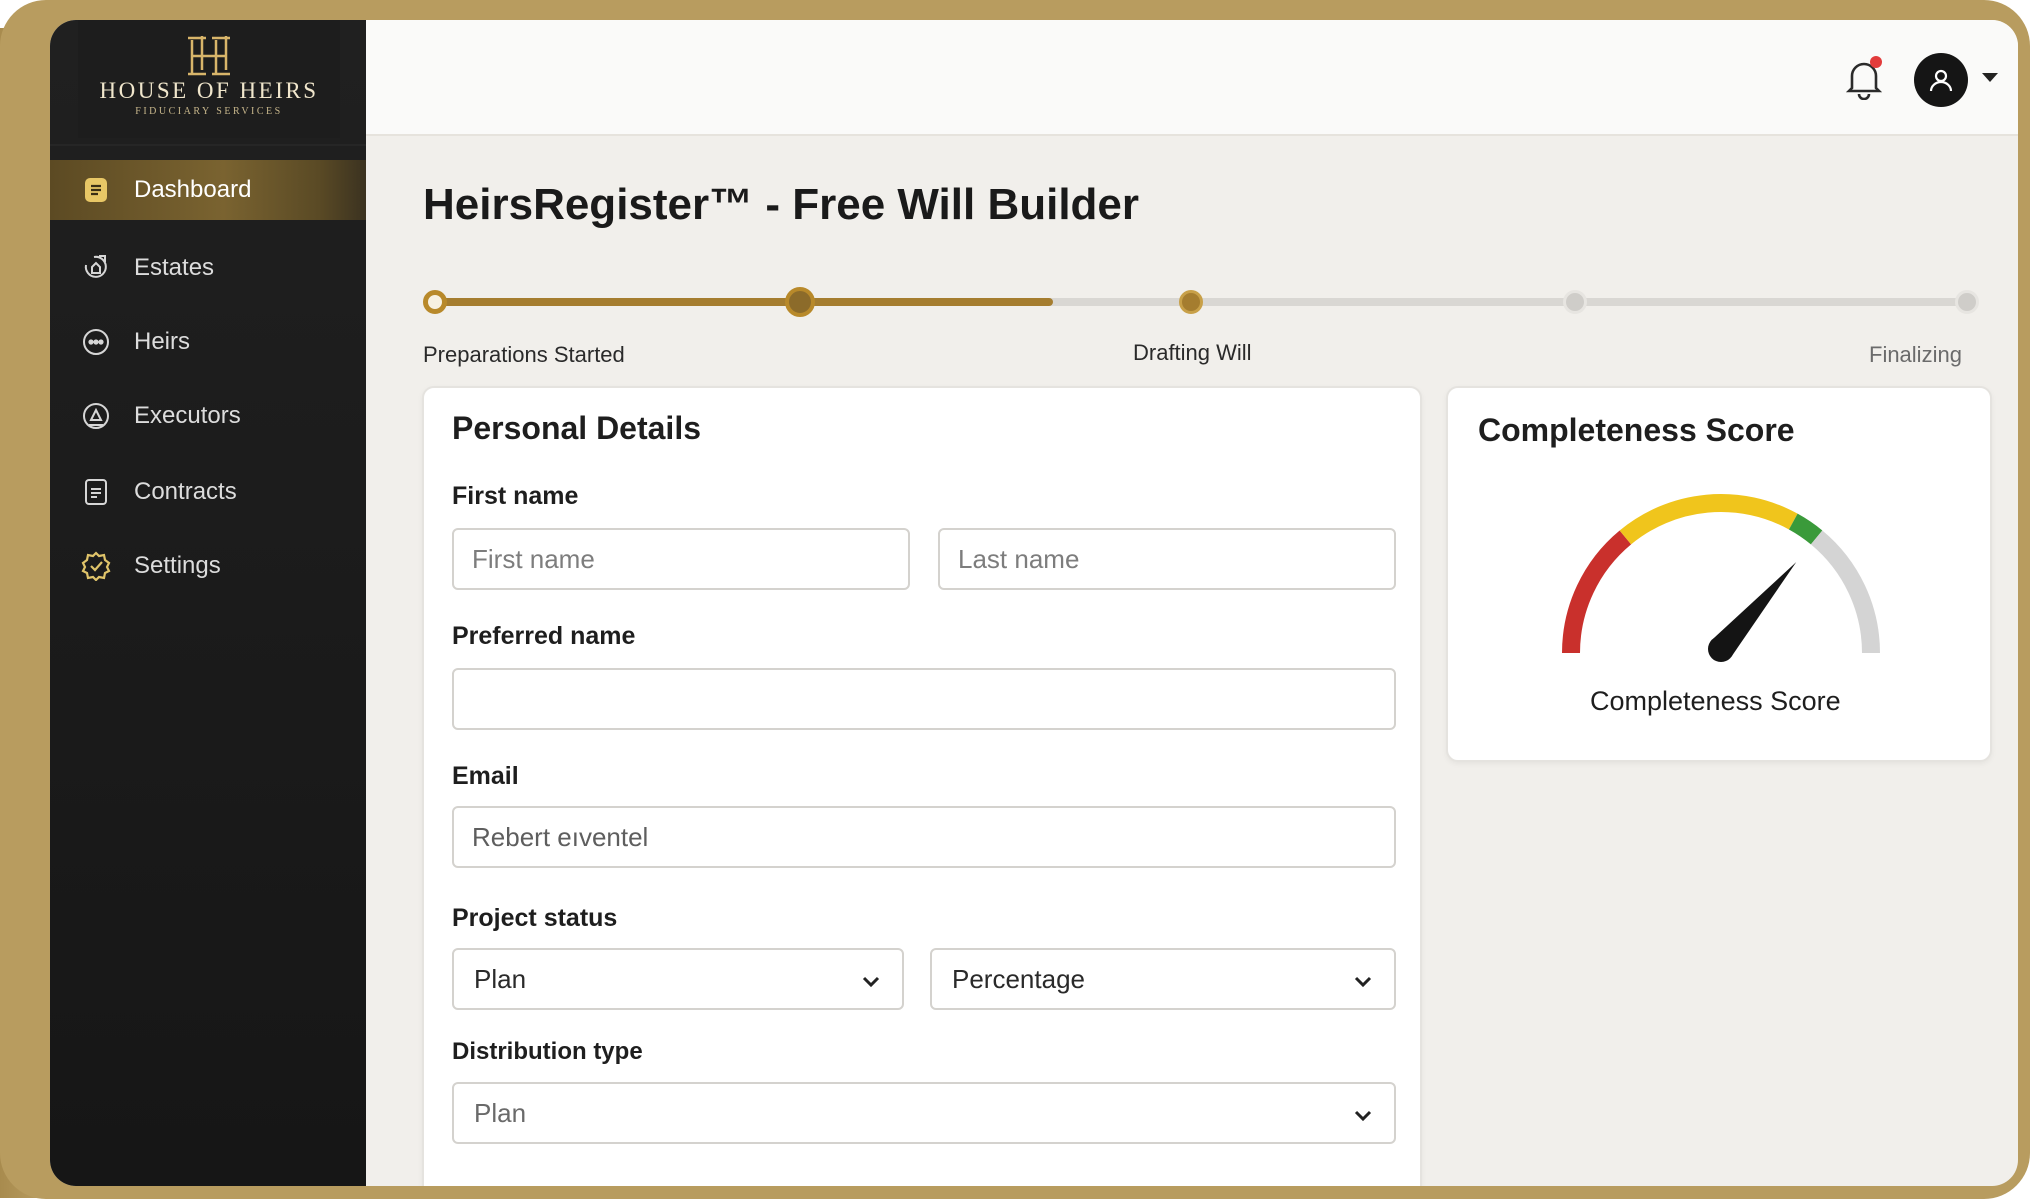 This screenshot has width=2041, height=1199. Describe the element at coordinates (500, 1112) in the screenshot. I see `distribution-type-value: Plan` at that location.